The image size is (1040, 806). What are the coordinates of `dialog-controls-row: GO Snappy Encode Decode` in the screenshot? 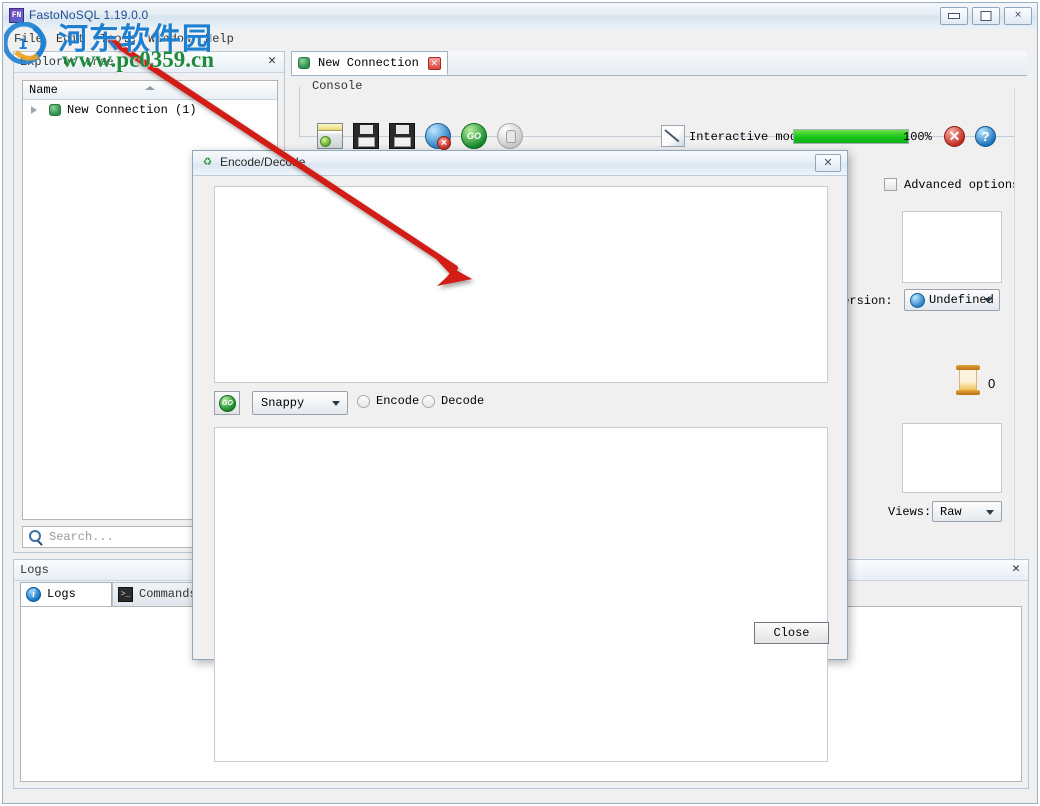 It's located at (521, 404).